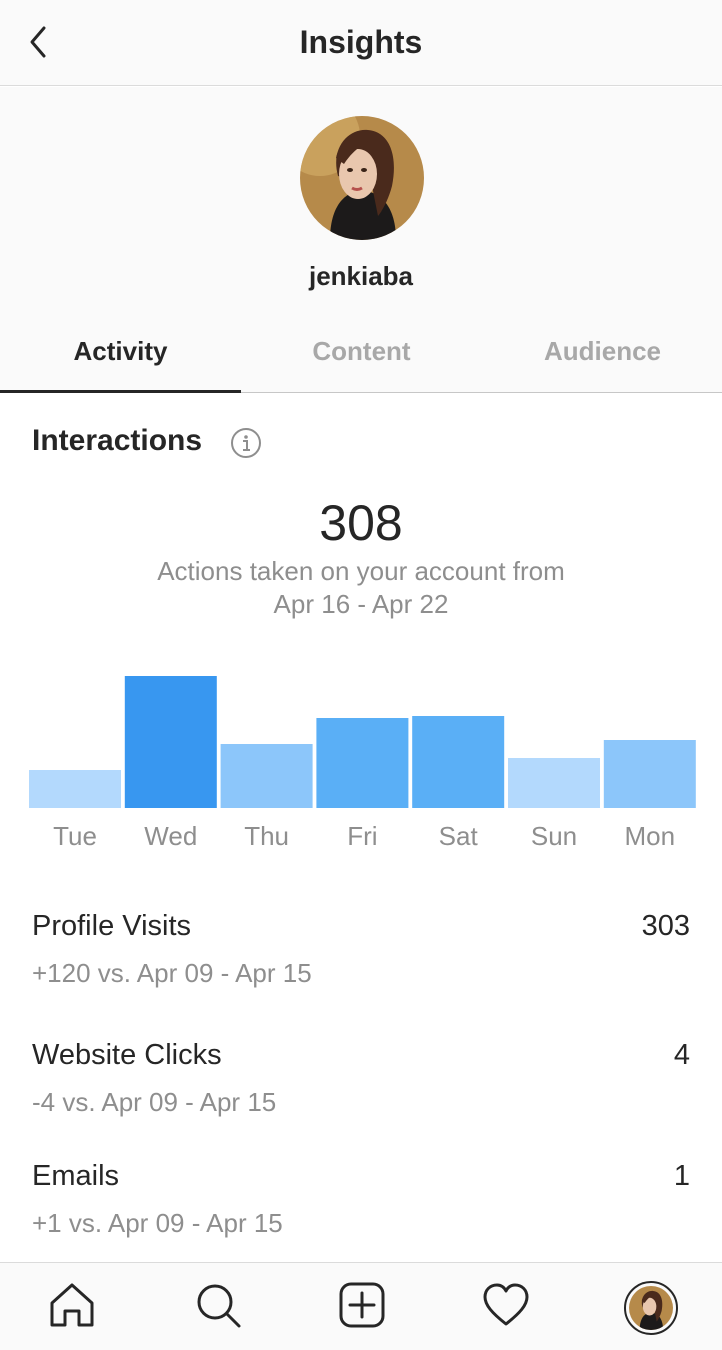 The height and width of the screenshot is (1350, 722). Describe the element at coordinates (361, 276) in the screenshot. I see `username: jenkiaba` at that location.